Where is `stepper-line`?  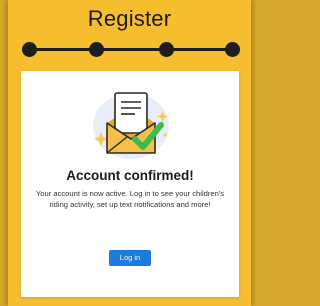
stepper-line is located at coordinates (131, 49).